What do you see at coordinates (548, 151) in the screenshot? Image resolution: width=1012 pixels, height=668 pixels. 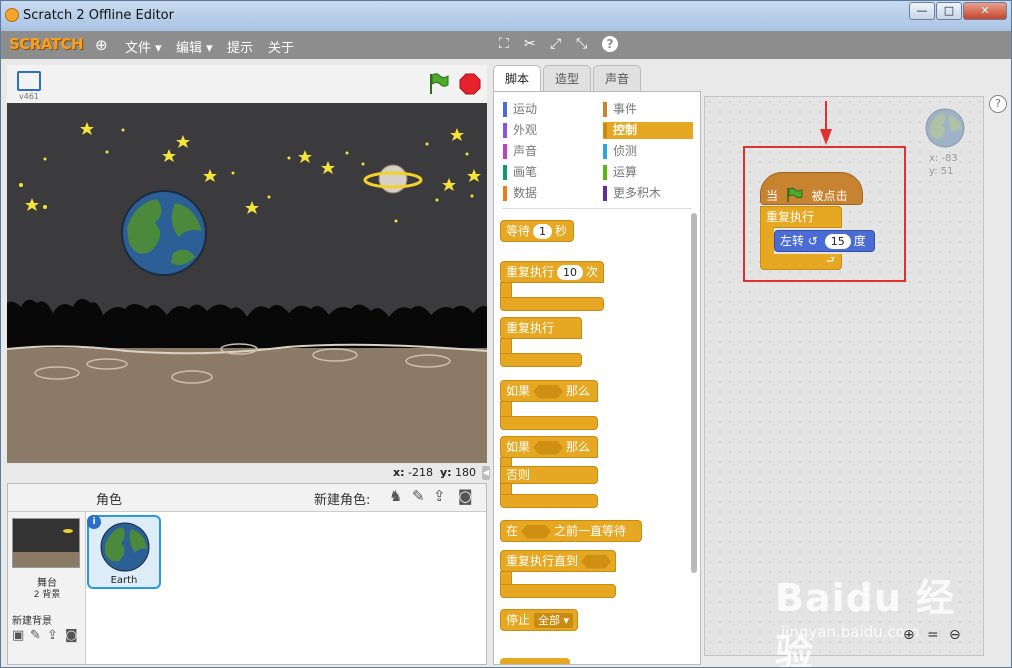 I see `category-sound: 声音` at bounding box center [548, 151].